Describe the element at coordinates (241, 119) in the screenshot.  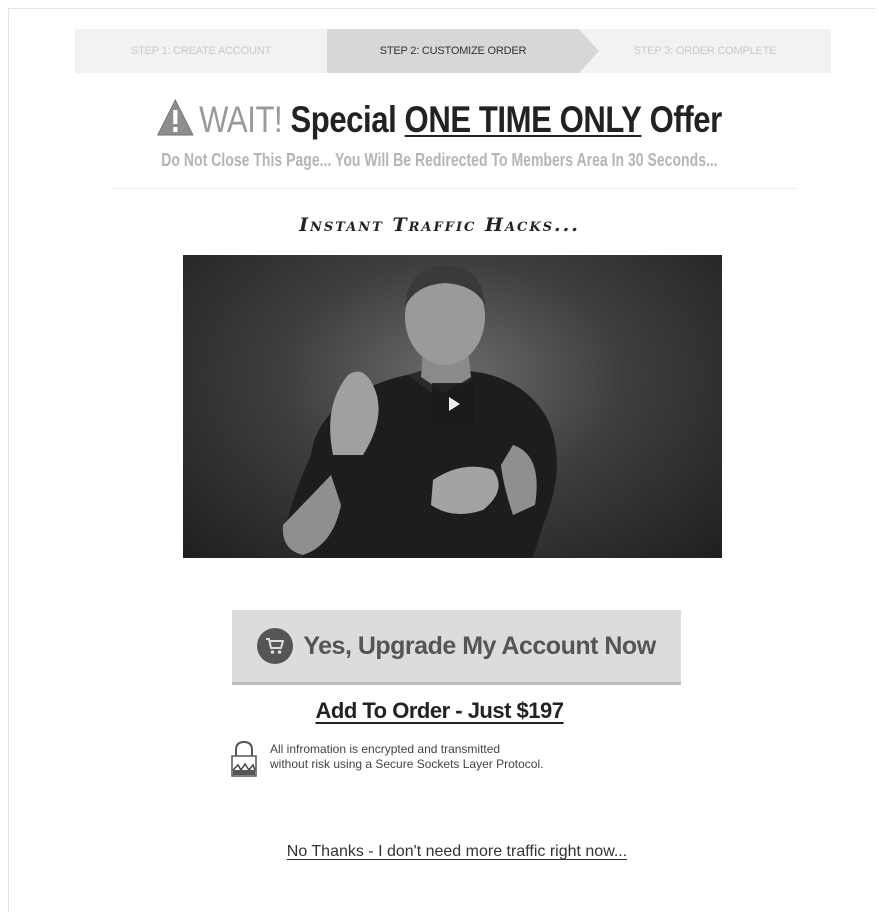
I see `headline-wait: WAIT!` at that location.